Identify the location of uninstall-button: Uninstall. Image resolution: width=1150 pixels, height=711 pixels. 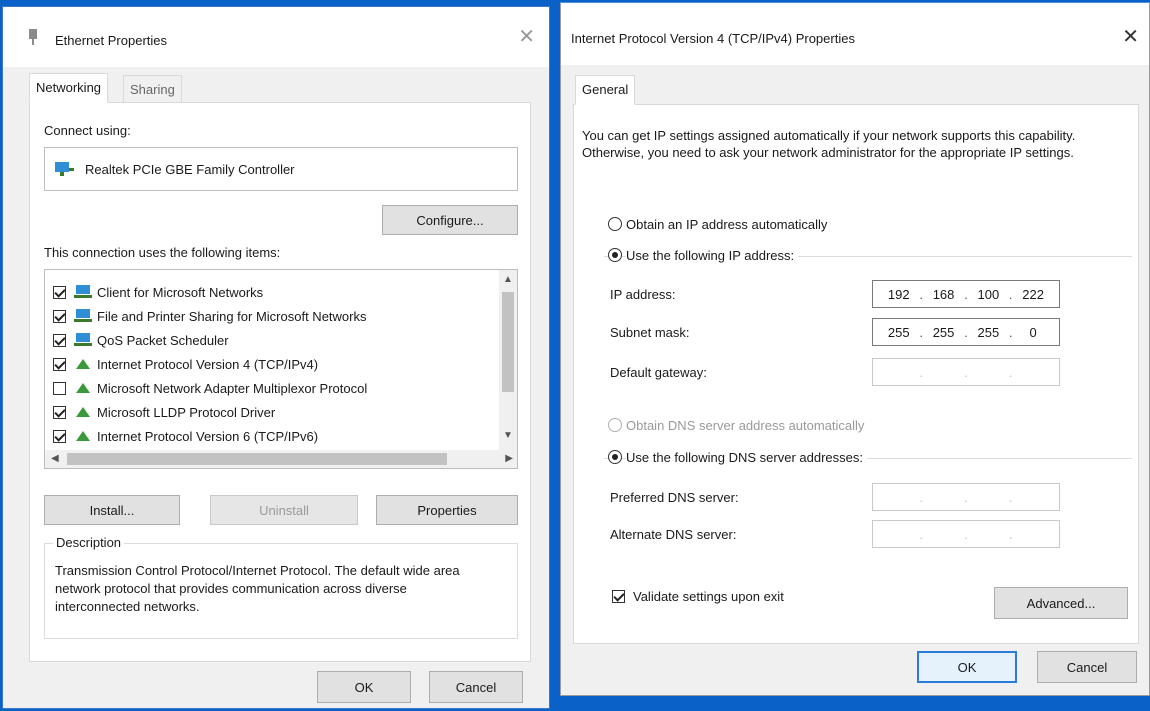
(284, 510).